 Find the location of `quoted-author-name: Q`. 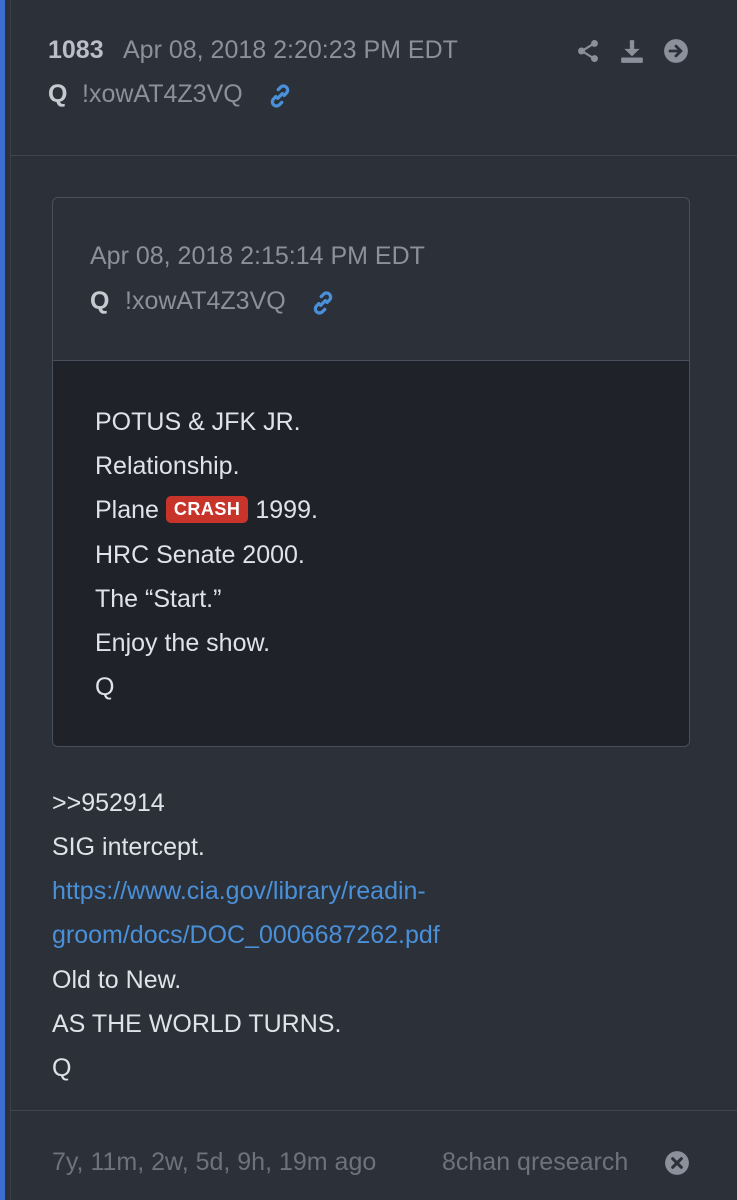

quoted-author-name: Q is located at coordinates (100, 301).